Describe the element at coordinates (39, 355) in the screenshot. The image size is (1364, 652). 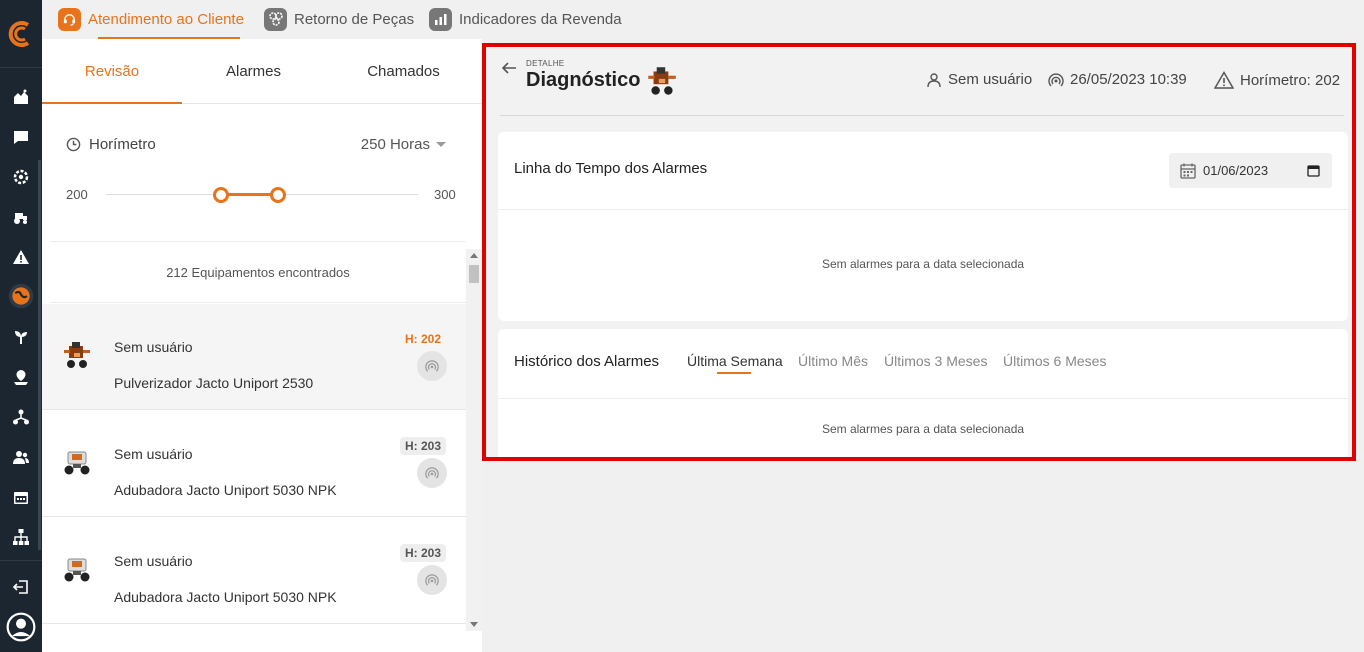
I see `nav-scrollbar` at that location.